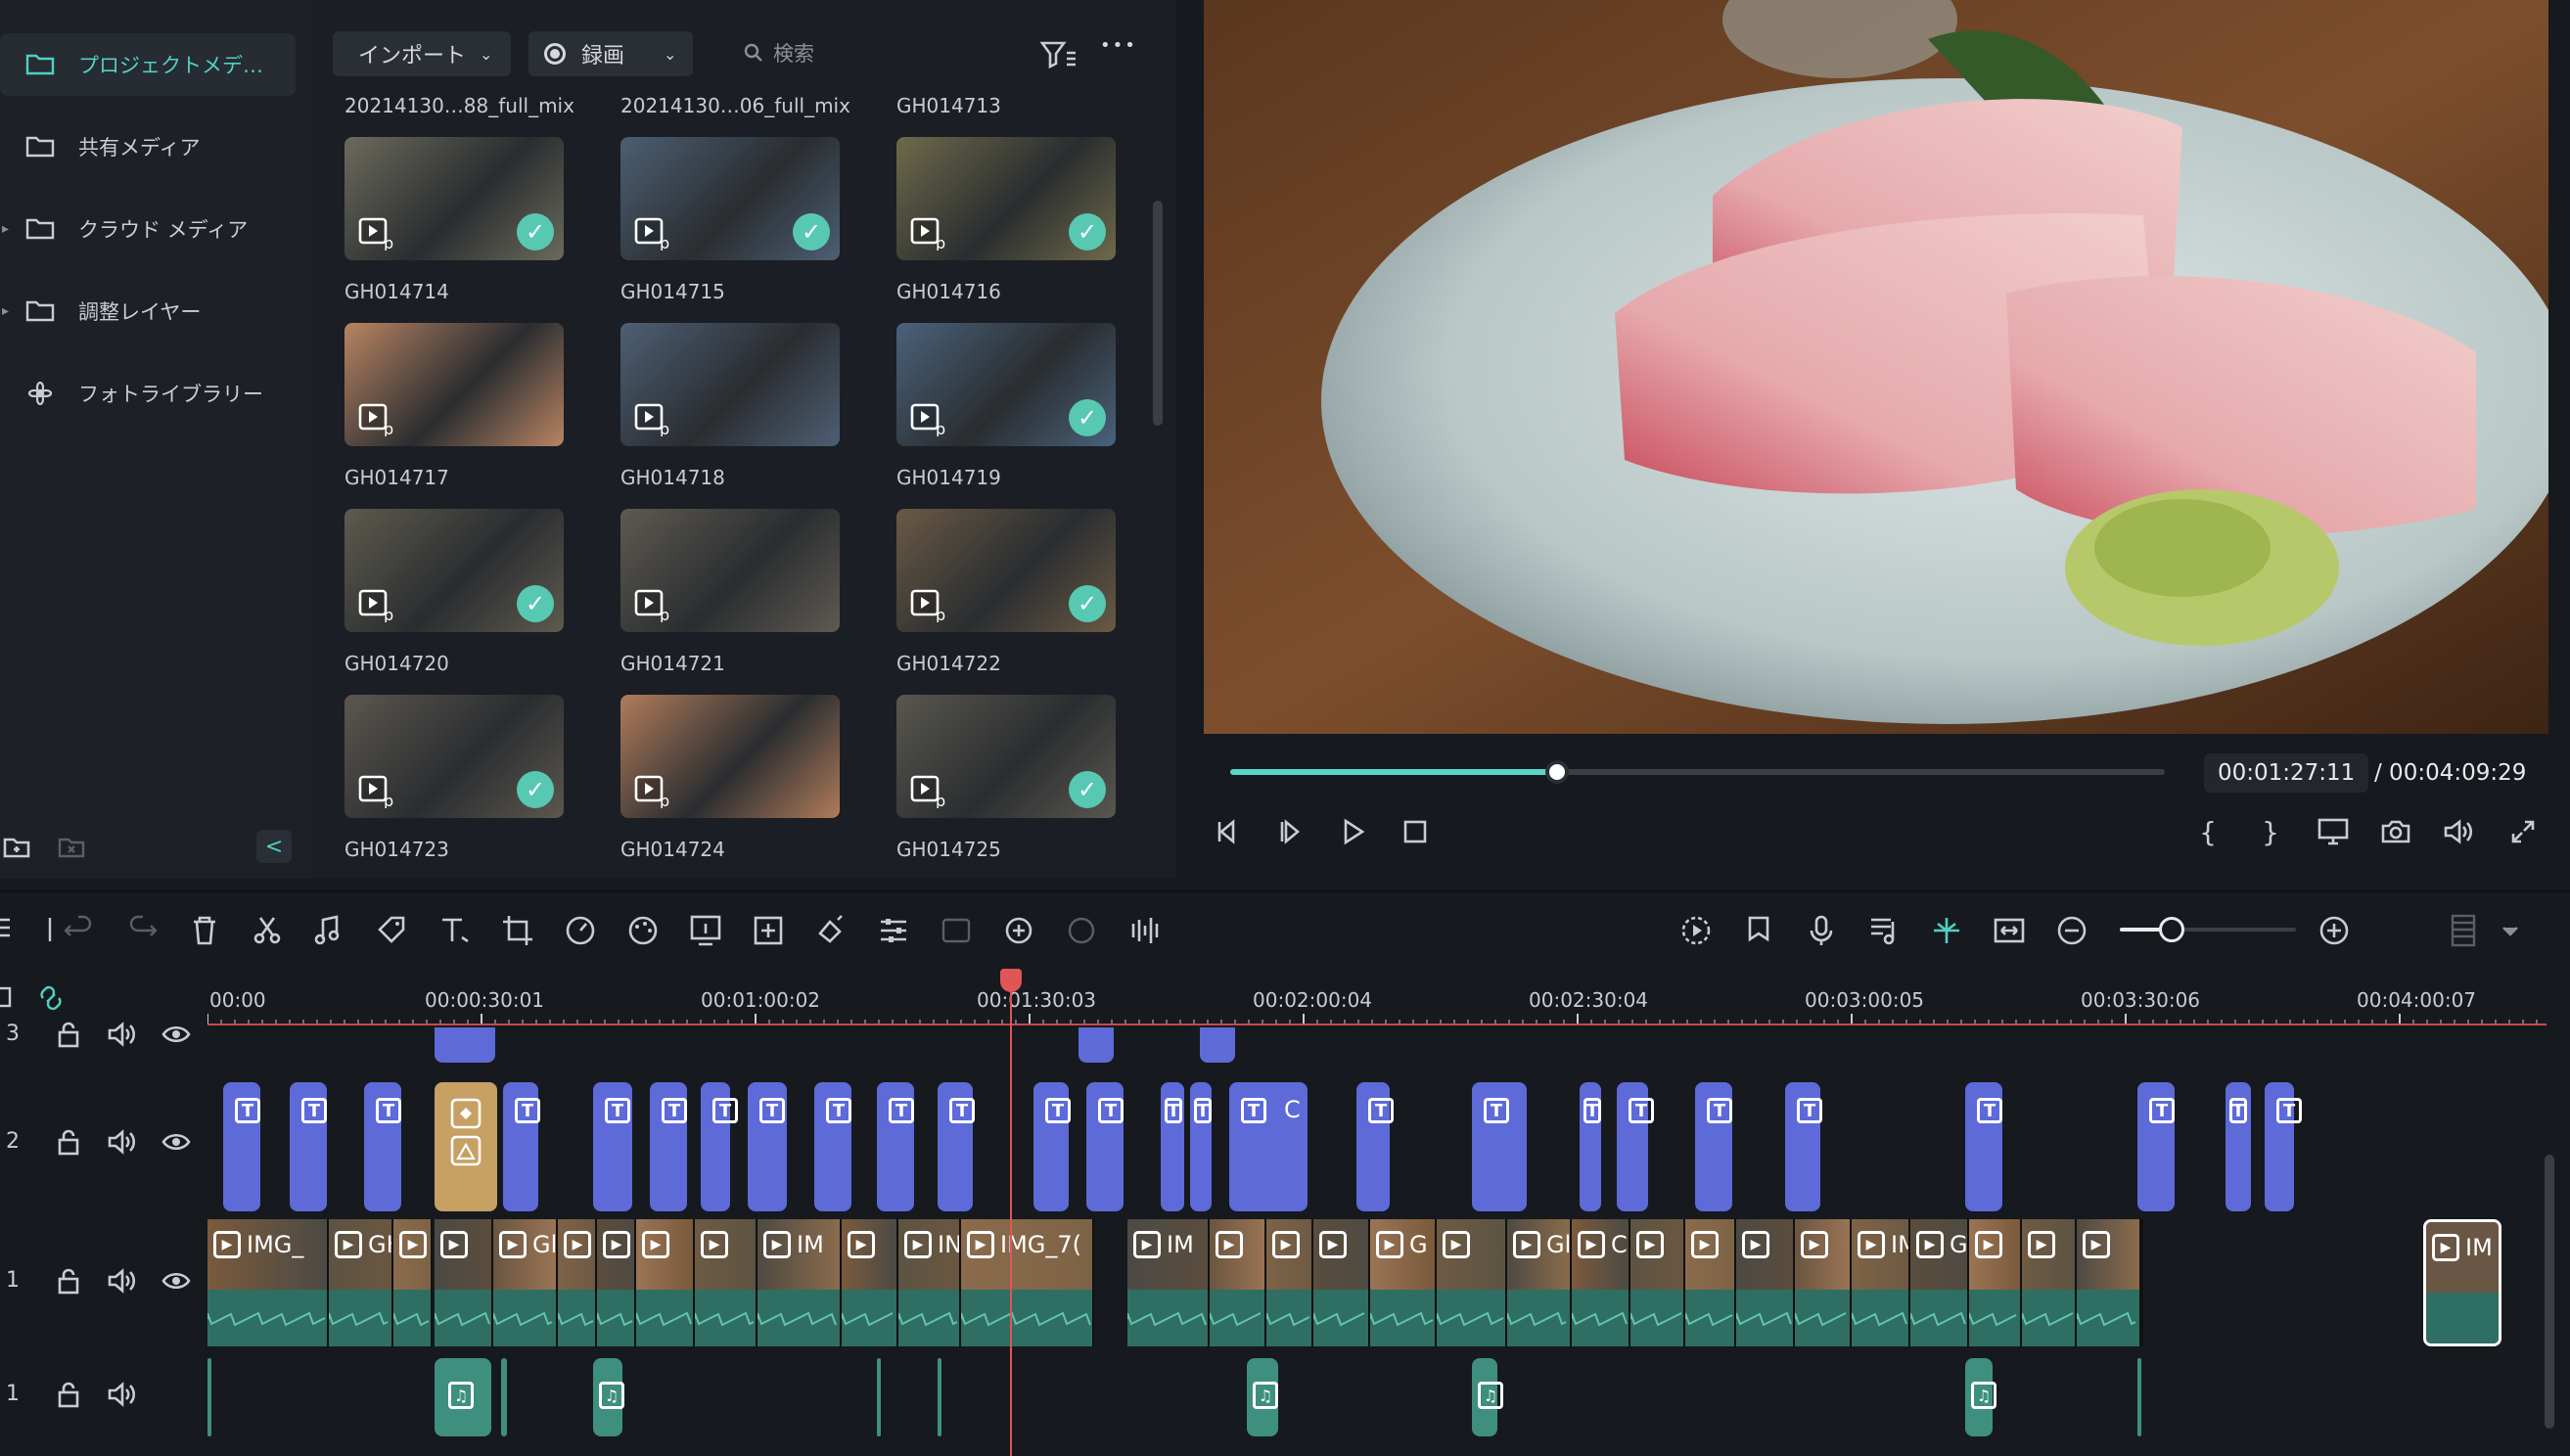 Image resolution: width=2570 pixels, height=1456 pixels. I want to click on display-settings-button, so click(2333, 831).